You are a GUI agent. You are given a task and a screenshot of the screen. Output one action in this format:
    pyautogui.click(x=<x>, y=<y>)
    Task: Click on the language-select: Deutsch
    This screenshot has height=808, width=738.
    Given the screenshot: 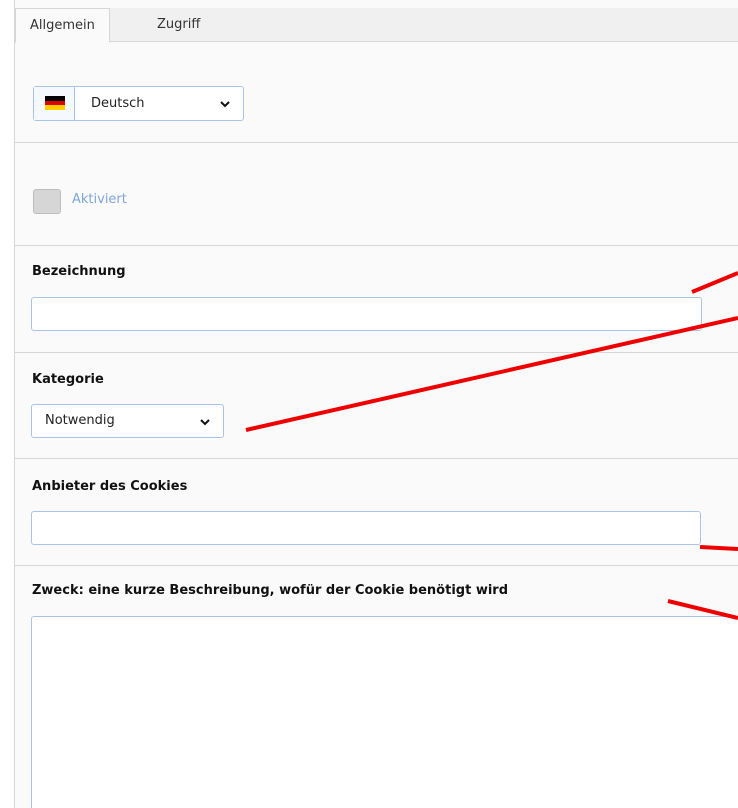 What is the action you would take?
    pyautogui.click(x=138, y=103)
    